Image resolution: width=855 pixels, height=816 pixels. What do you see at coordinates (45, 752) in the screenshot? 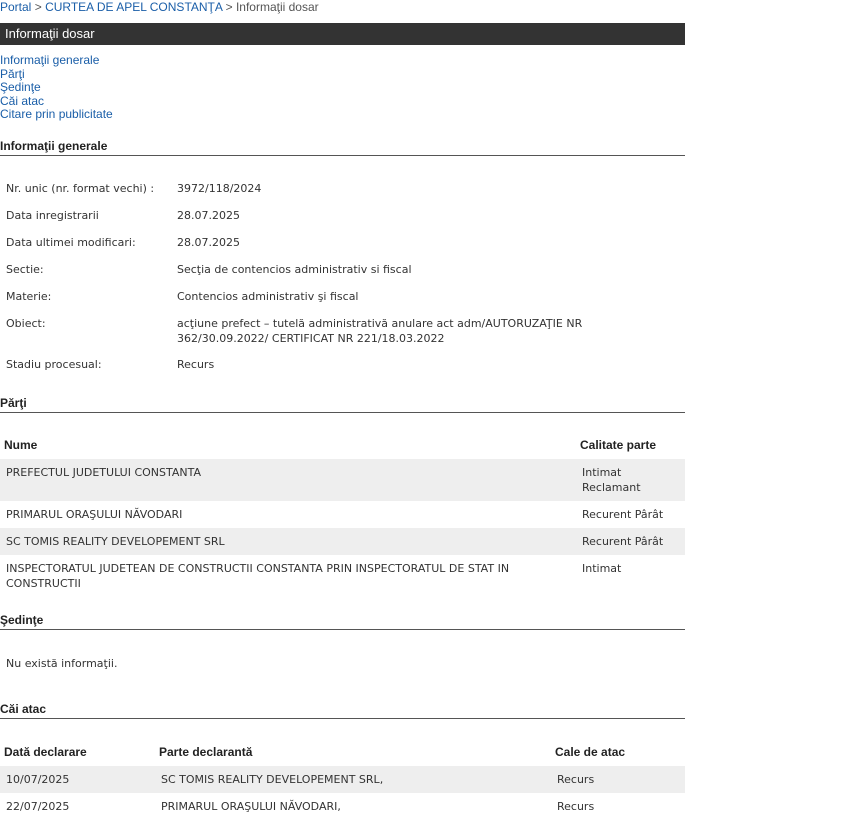
I see `column-header-data-declarare: Dată declarare` at bounding box center [45, 752].